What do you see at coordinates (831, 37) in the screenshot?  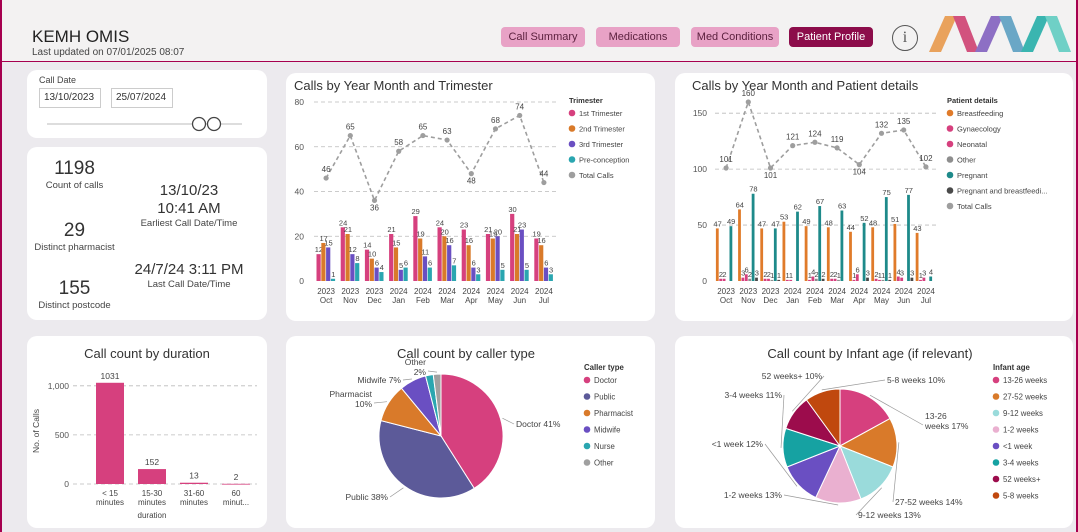 I see `nav-patient-profile-button: Patient Profile` at bounding box center [831, 37].